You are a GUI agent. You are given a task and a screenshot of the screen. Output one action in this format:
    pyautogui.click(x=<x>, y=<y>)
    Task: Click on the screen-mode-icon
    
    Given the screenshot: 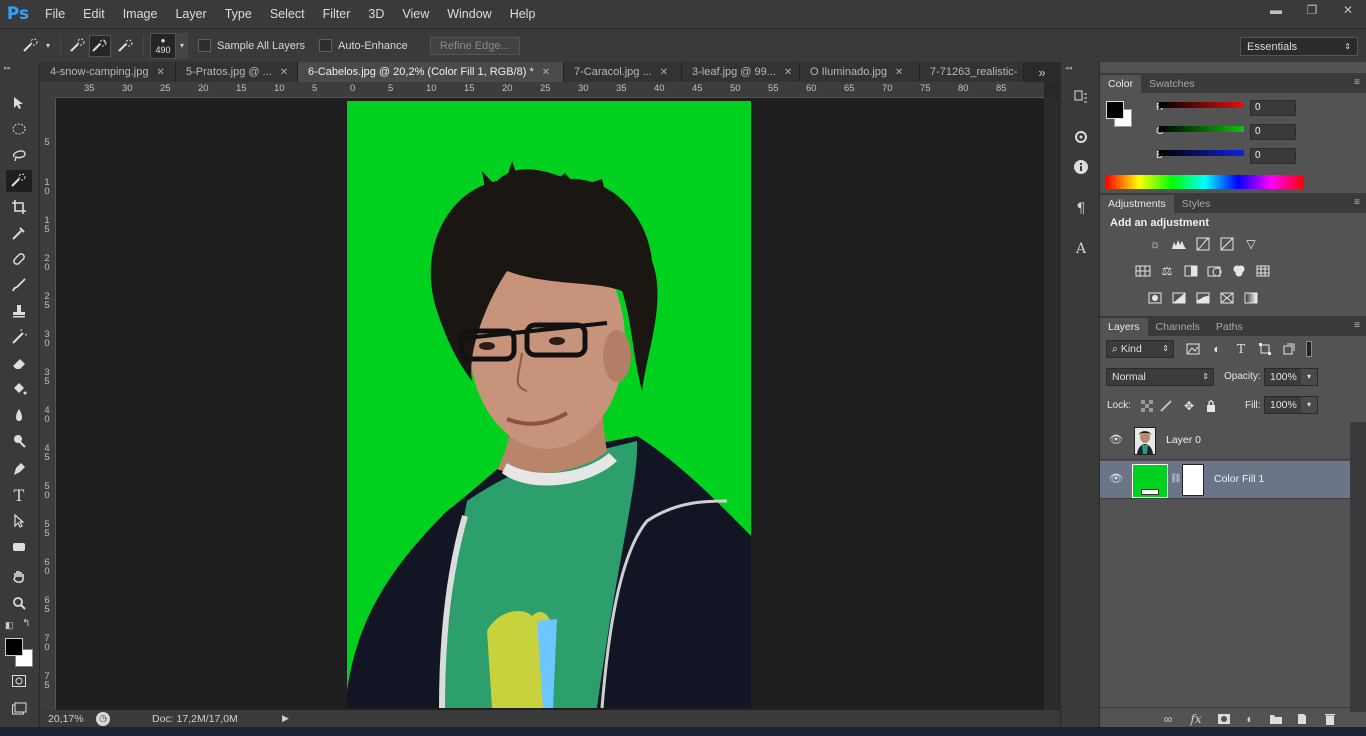 What is the action you would take?
    pyautogui.click(x=19, y=709)
    